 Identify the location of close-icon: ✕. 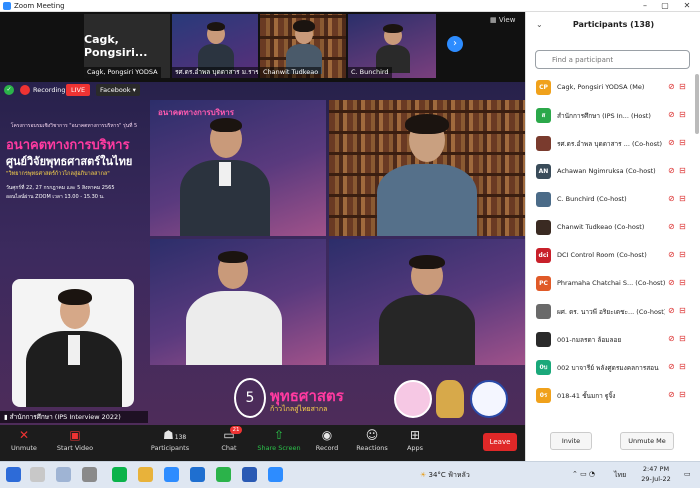
(687, 6).